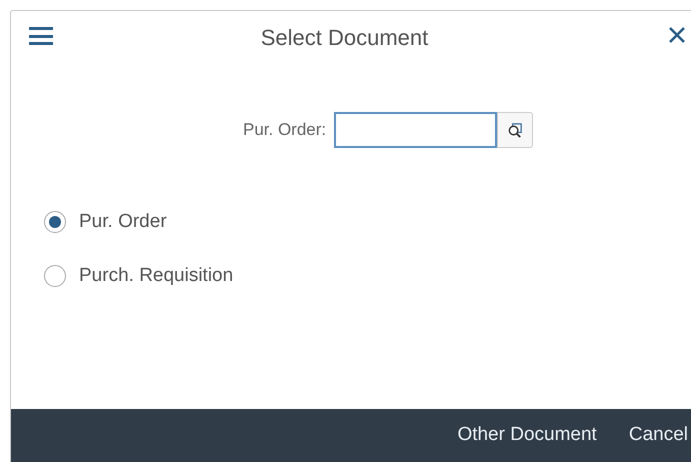 The width and height of the screenshot is (691, 462). What do you see at coordinates (416, 130) in the screenshot?
I see `input-field` at bounding box center [416, 130].